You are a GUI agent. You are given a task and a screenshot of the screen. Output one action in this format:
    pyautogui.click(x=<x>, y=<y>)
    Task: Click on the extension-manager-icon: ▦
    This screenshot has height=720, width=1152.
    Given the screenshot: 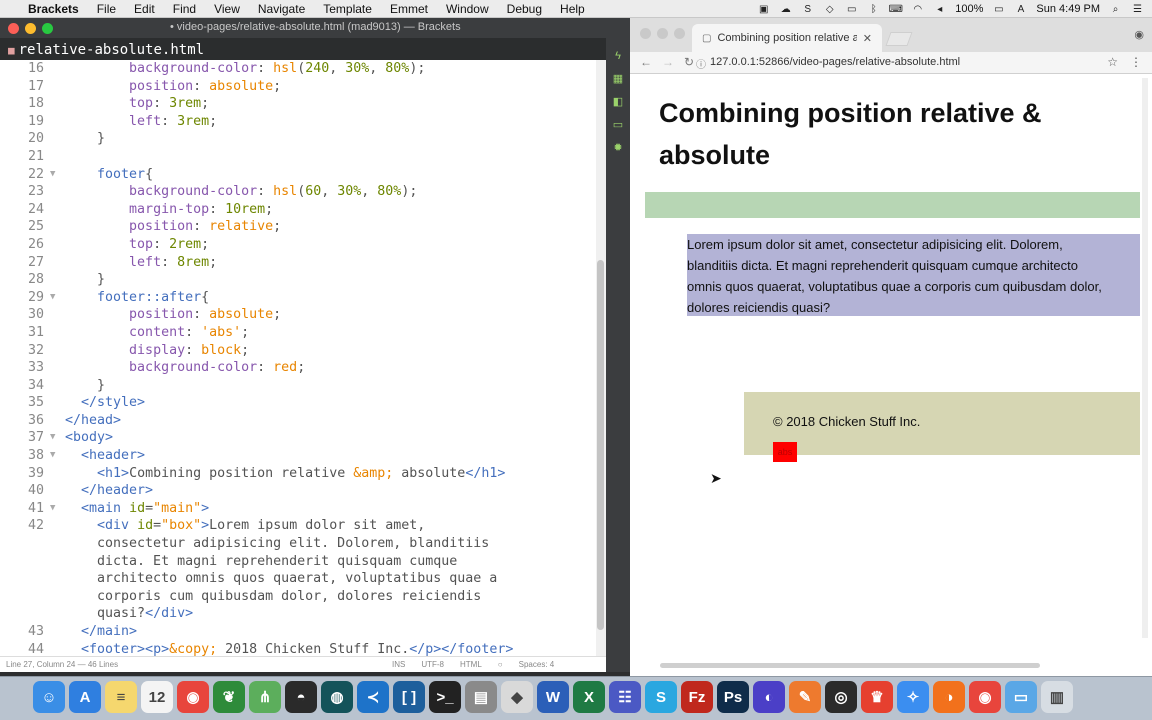 What is the action you would take?
    pyautogui.click(x=618, y=78)
    